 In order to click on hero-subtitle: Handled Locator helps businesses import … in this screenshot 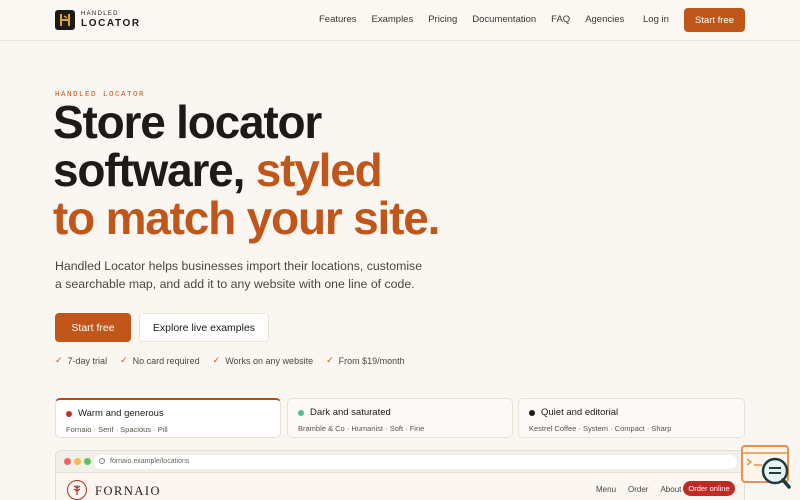, I will do `click(239, 275)`.